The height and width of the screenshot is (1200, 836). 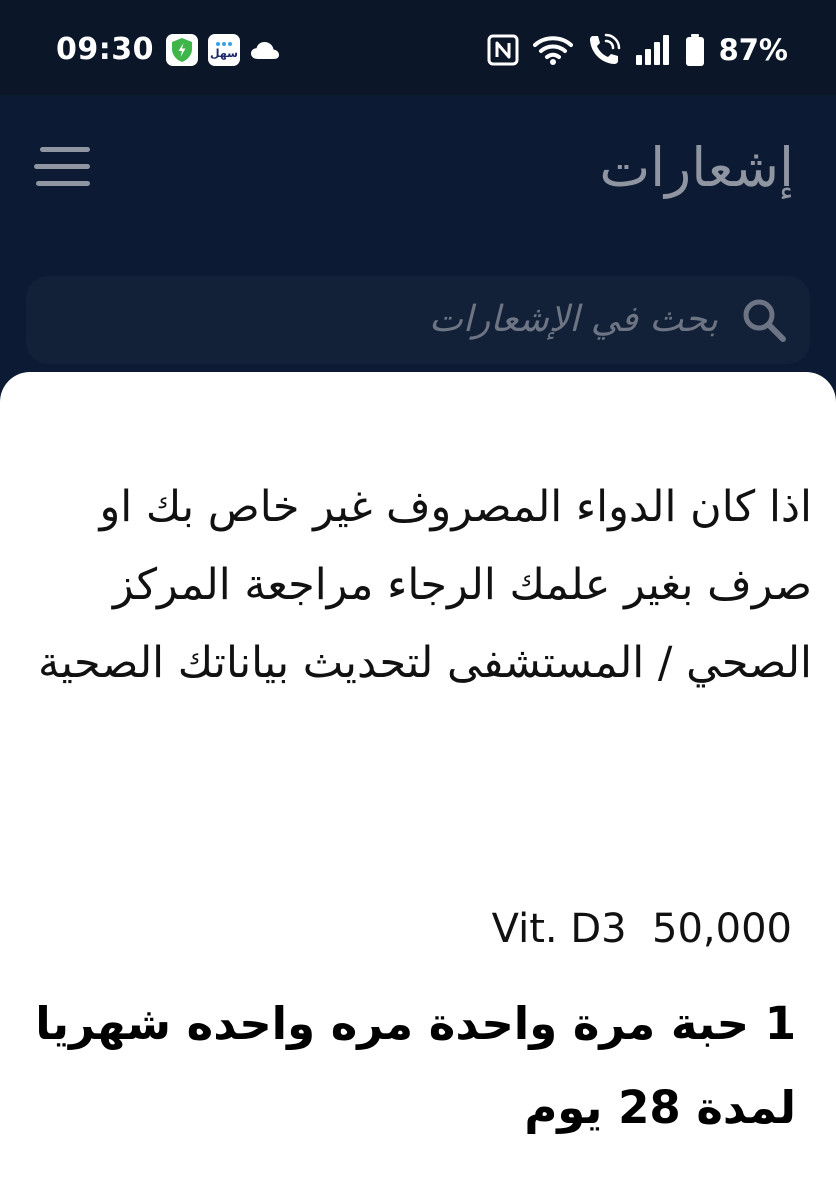 I want to click on wifi-call-icon, so click(x=604, y=48).